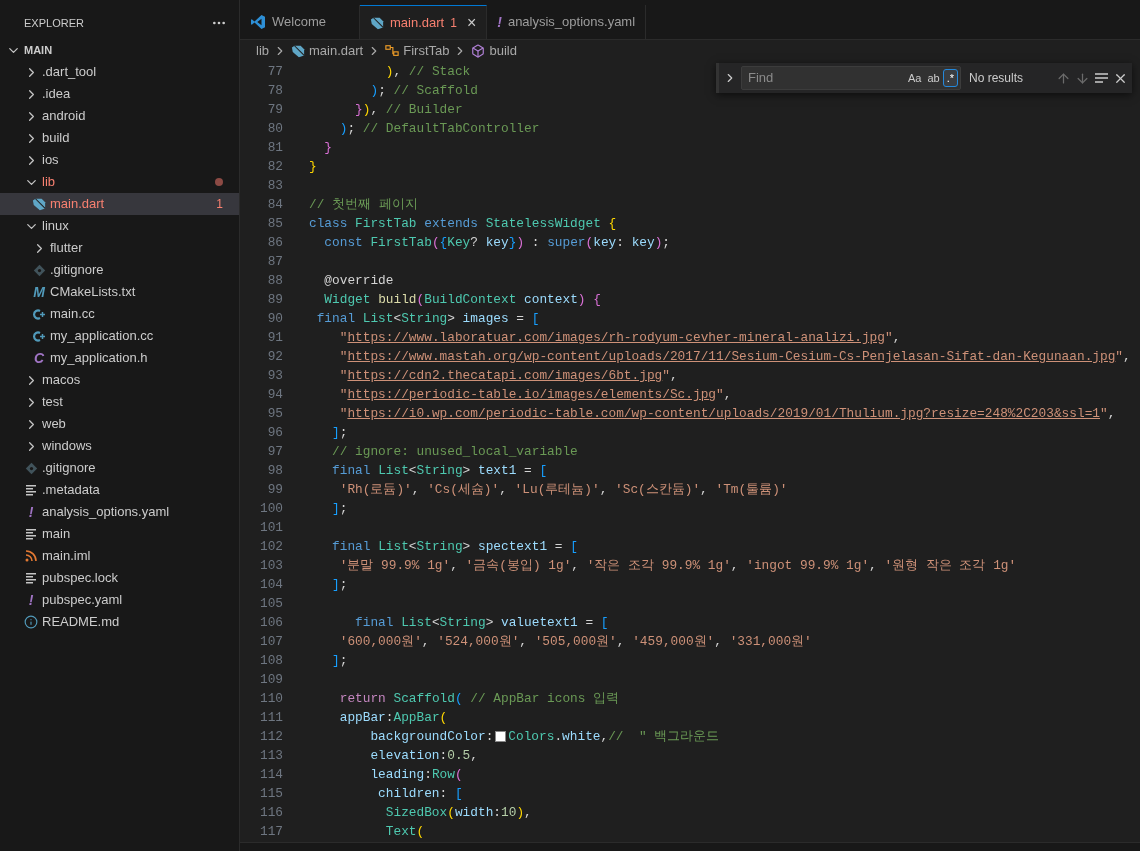 The height and width of the screenshot is (851, 1140). Describe the element at coordinates (274, 261) in the screenshot. I see `line-number: 87` at that location.